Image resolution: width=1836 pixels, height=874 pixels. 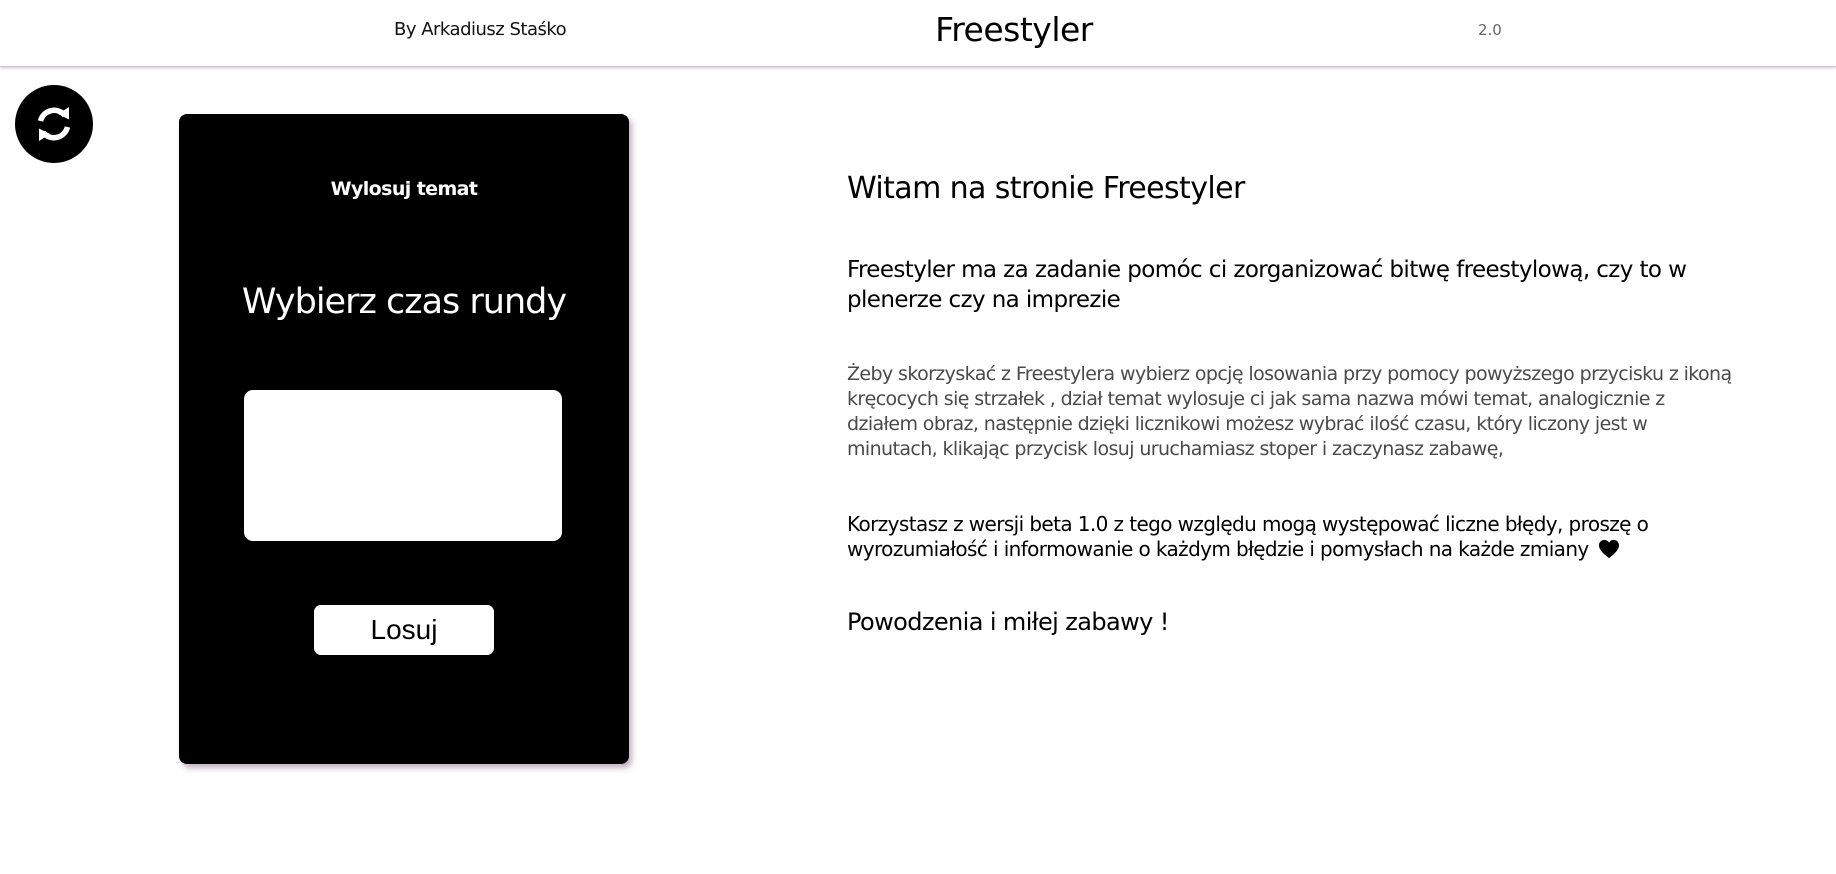 I want to click on app-title: Freestyler, so click(x=1014, y=29).